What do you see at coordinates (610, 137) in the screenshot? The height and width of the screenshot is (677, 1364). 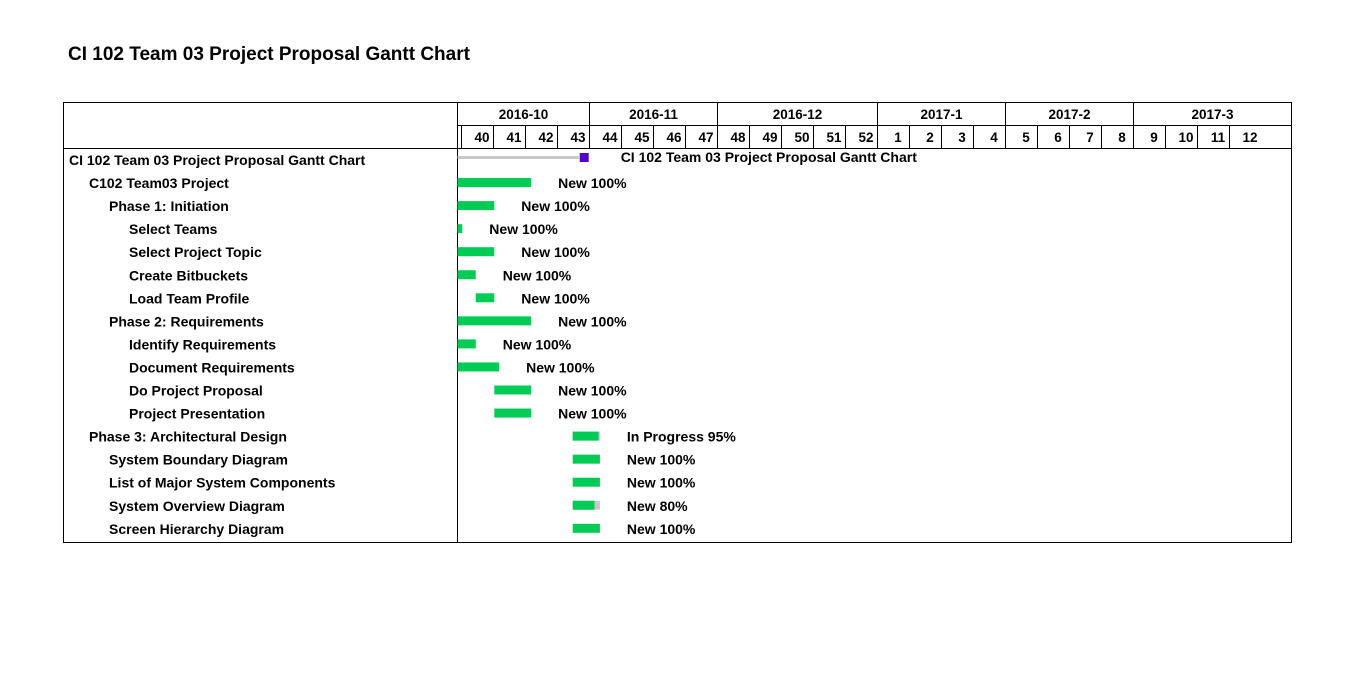 I see `week-label: 44` at bounding box center [610, 137].